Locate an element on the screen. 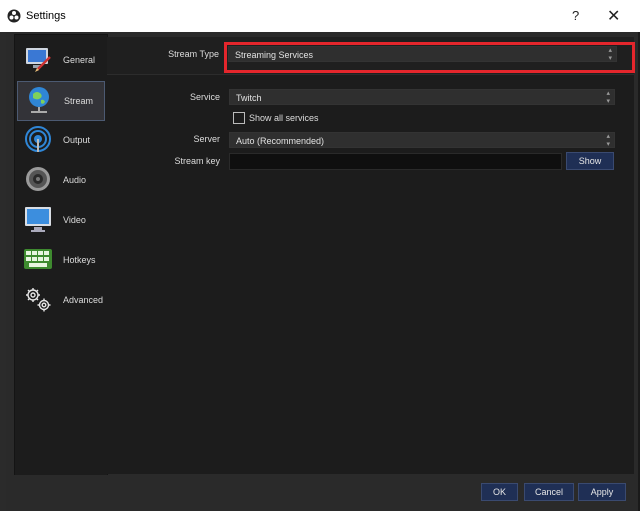 This screenshot has height=511, width=640. service-select: Twitch ▴ ▾ is located at coordinates (422, 97).